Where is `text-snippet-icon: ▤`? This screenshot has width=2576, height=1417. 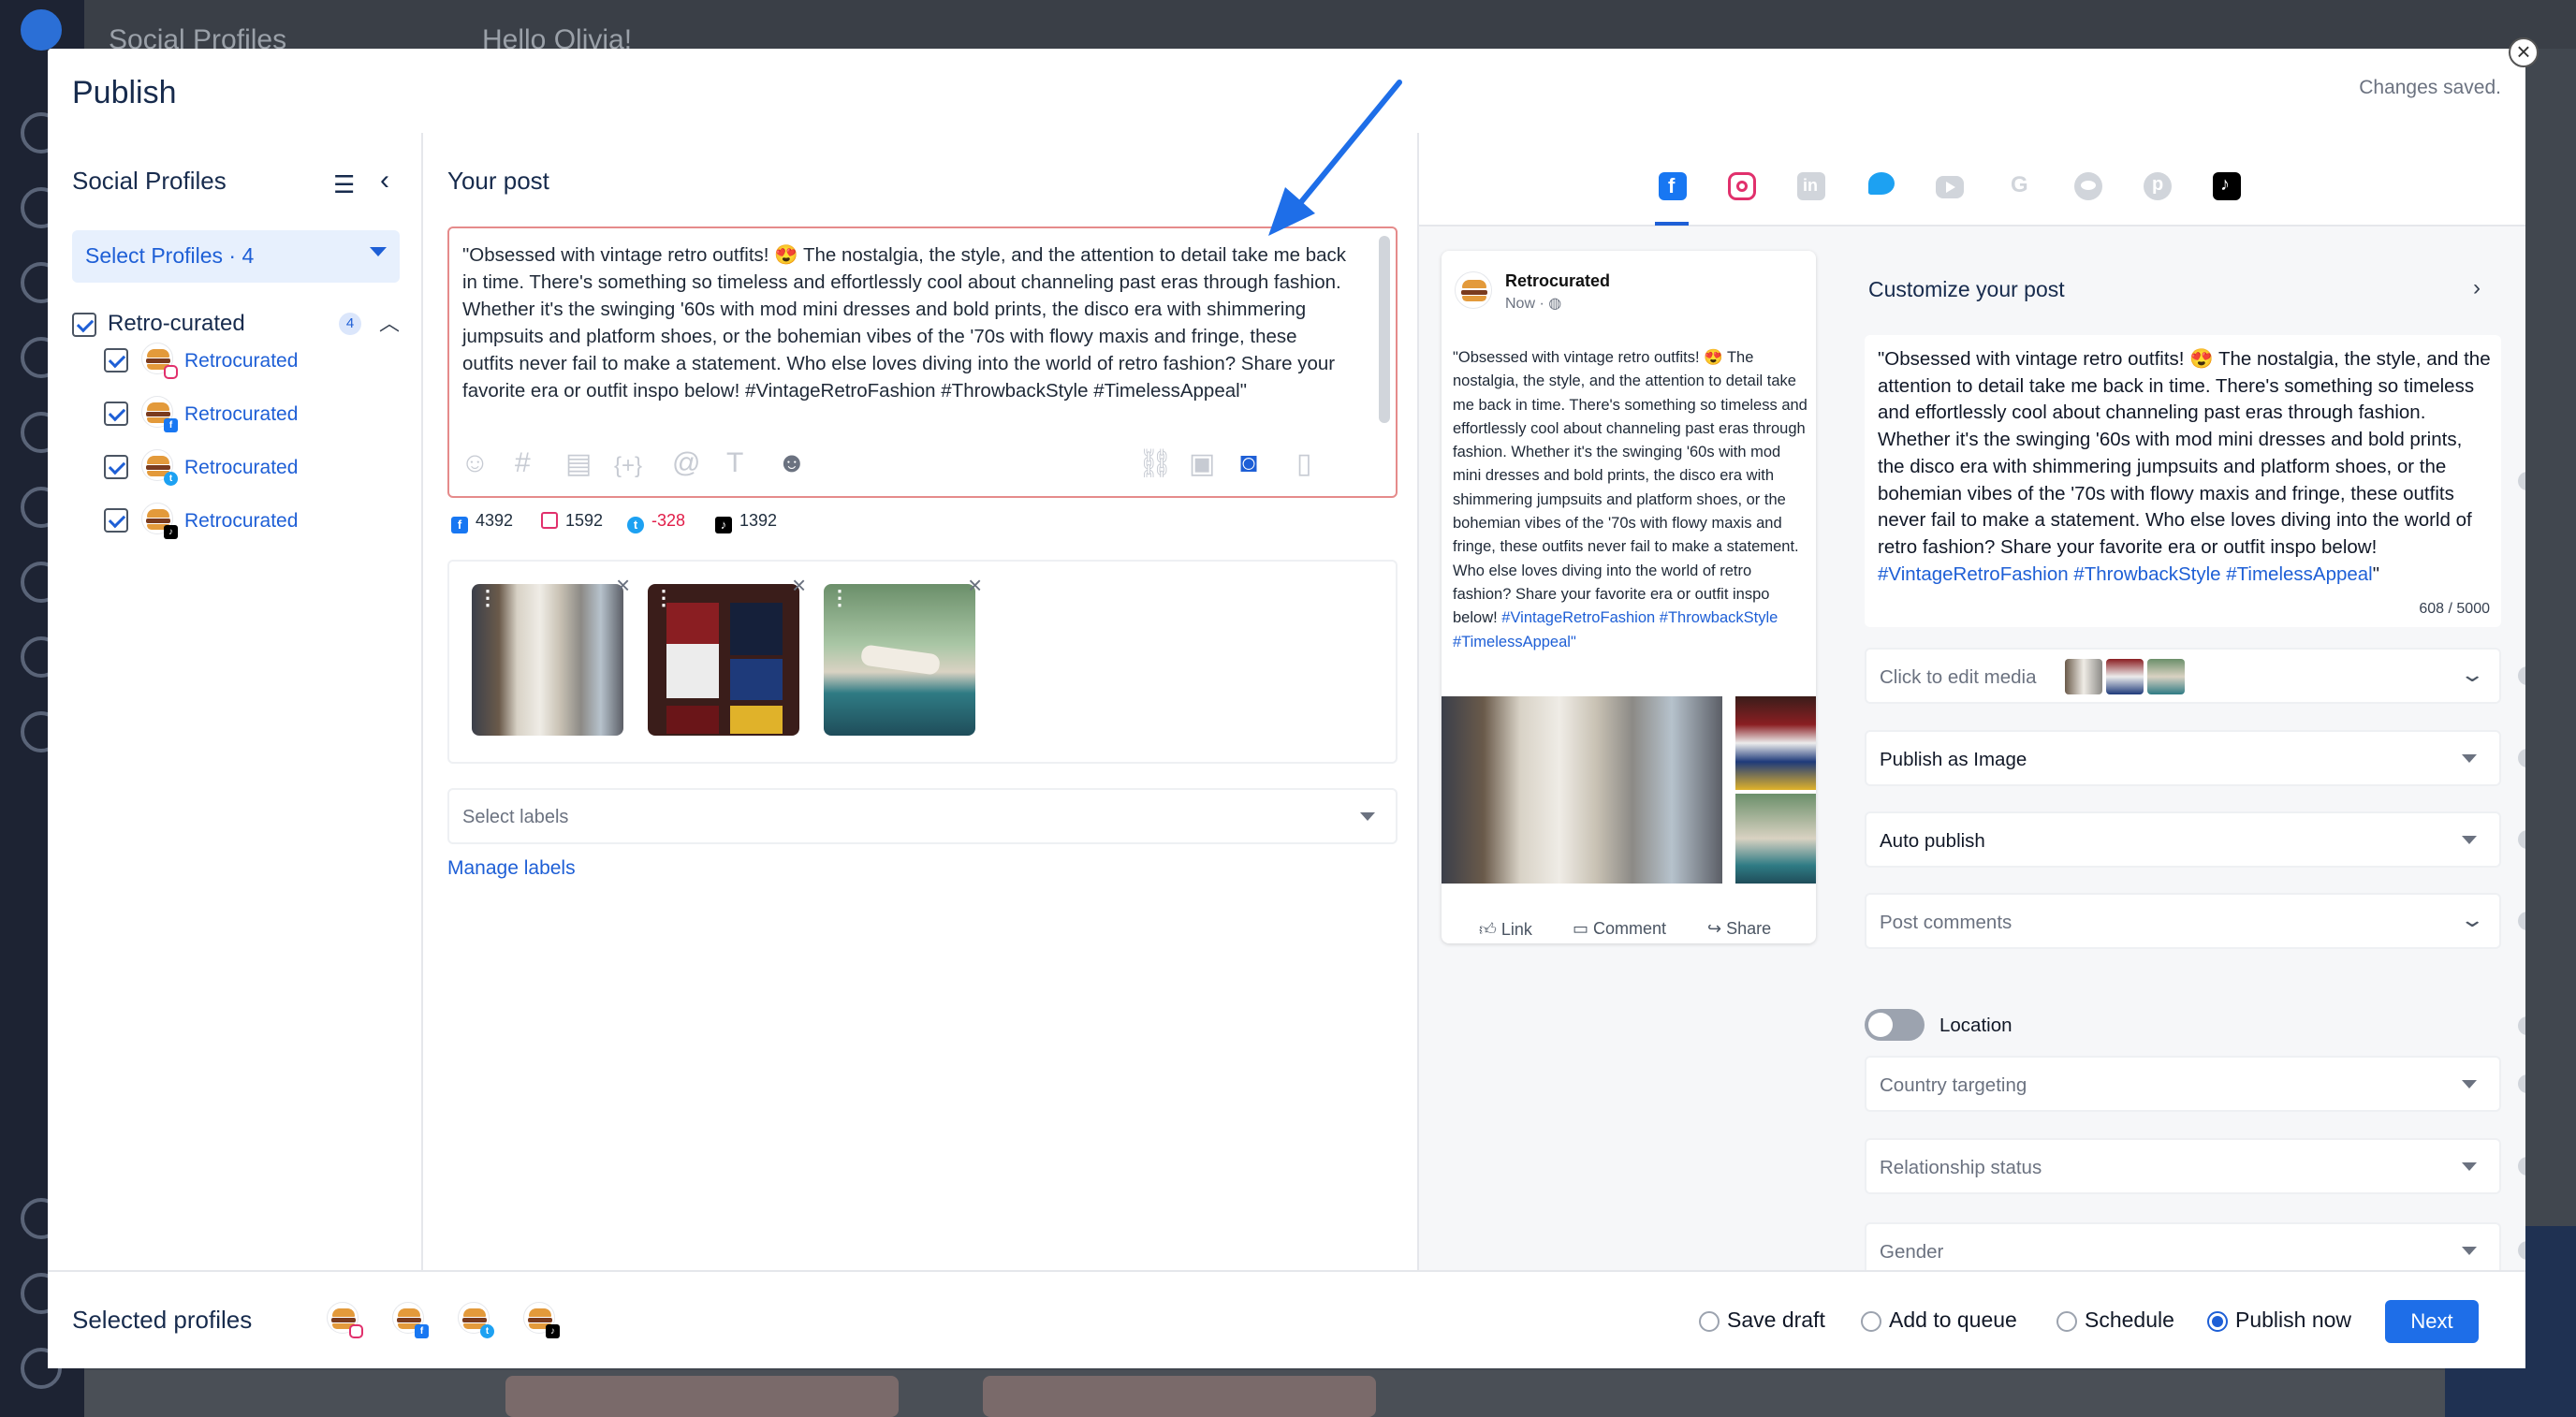
text-snippet-icon: ▤ is located at coordinates (579, 463).